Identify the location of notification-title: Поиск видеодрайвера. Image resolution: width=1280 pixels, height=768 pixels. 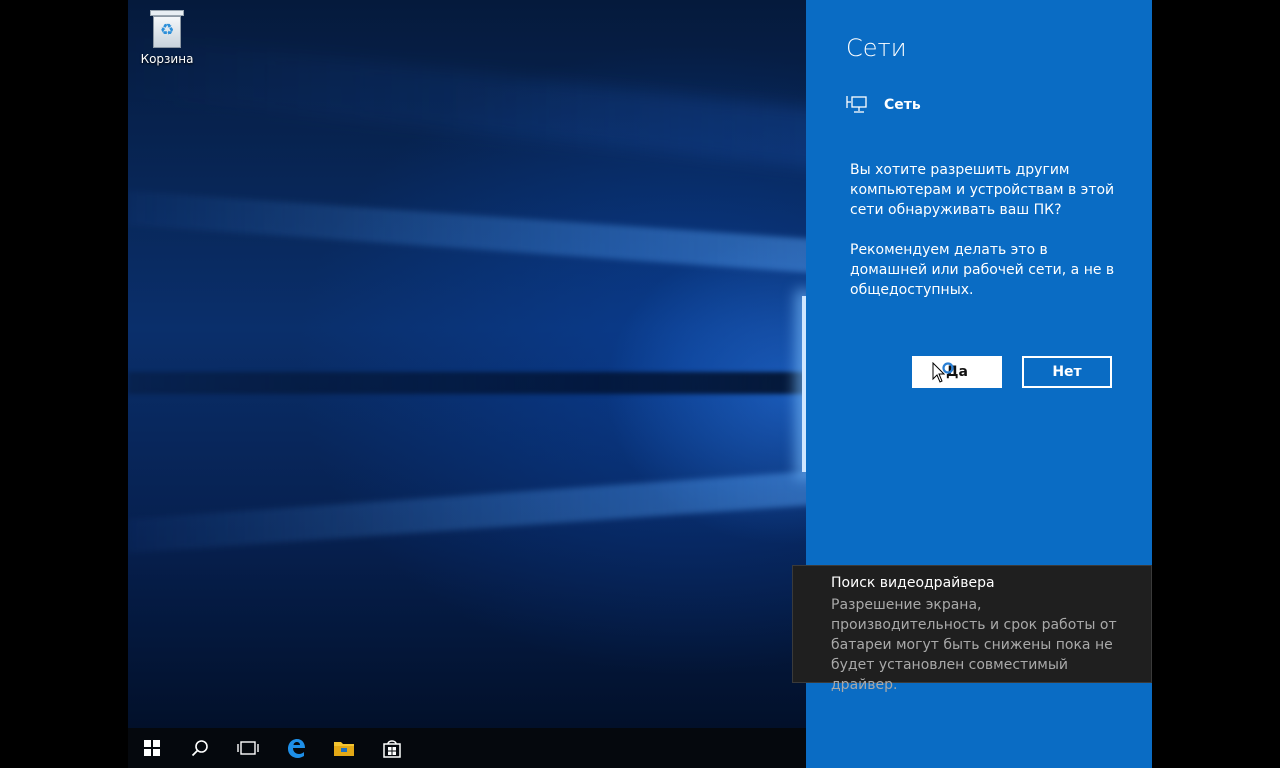
(913, 583).